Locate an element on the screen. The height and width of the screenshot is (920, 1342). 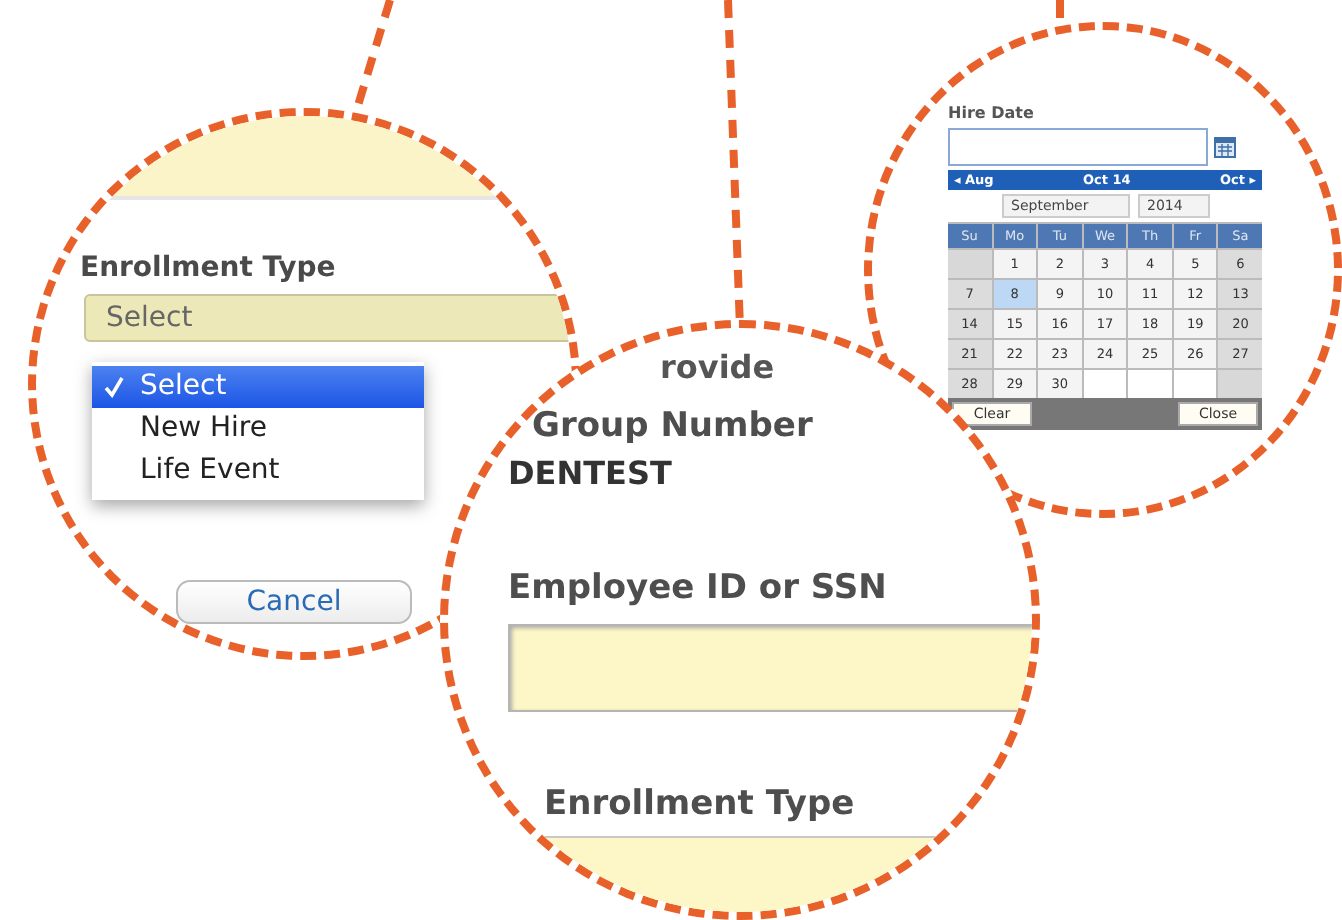
cancel-button: Cancel is located at coordinates (294, 602).